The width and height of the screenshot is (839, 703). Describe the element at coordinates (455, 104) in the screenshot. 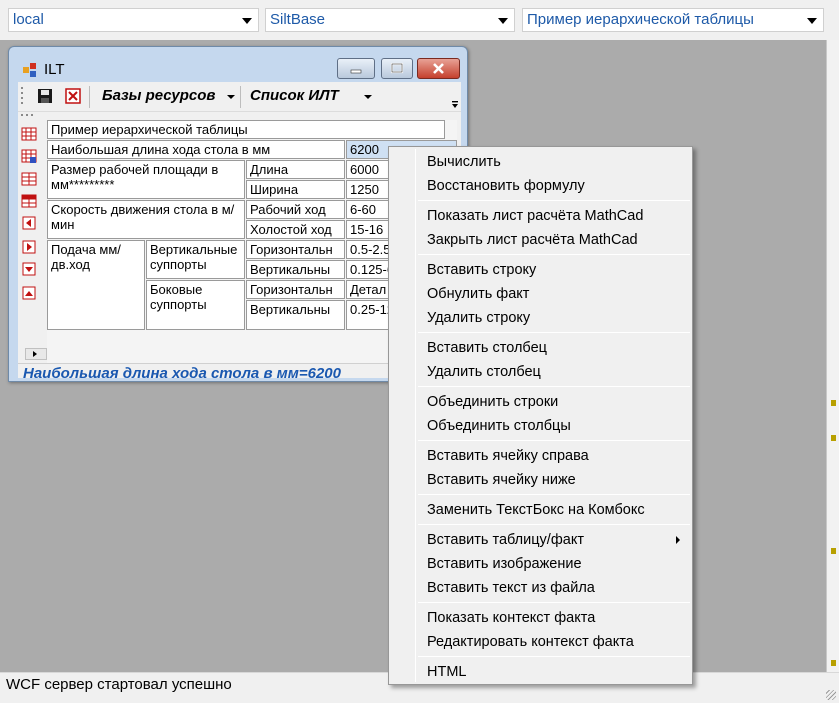

I see `toolbar-overflow-icon` at that location.